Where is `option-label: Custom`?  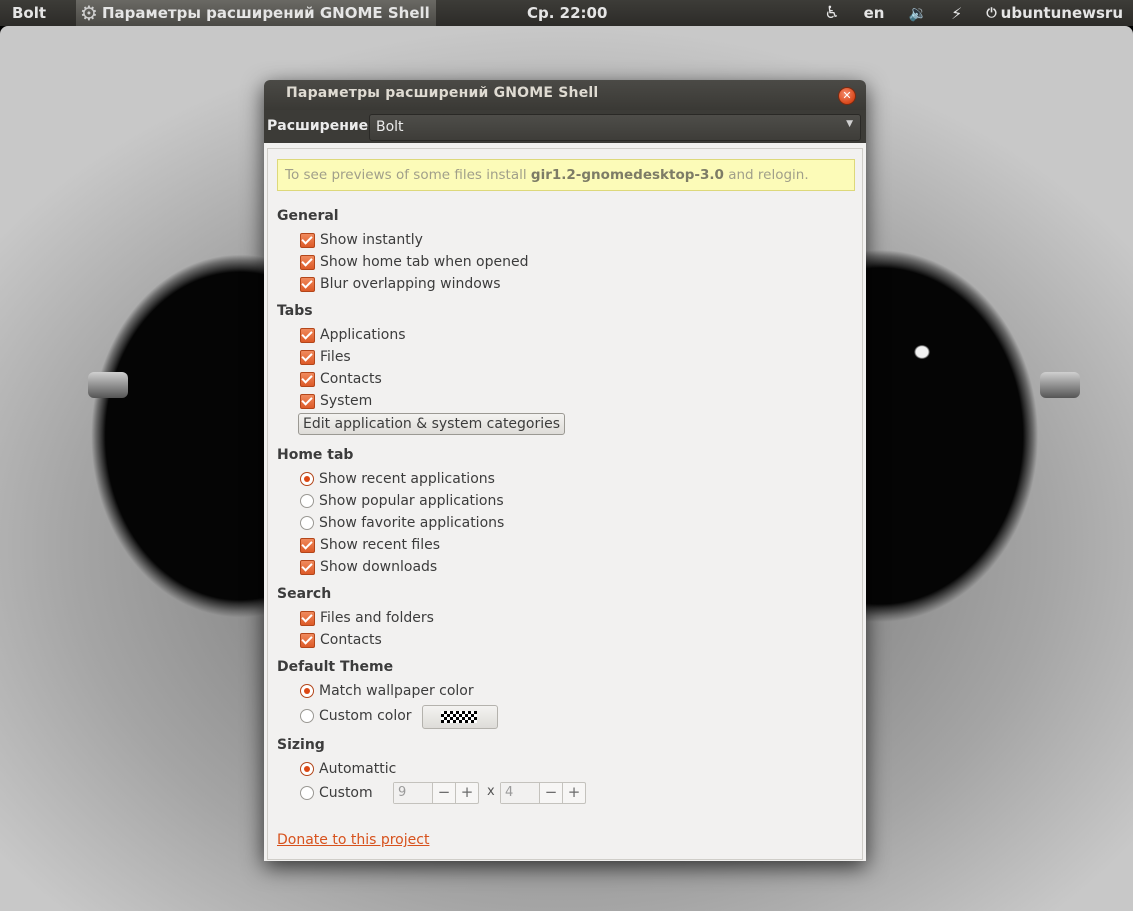
option-label: Custom is located at coordinates (346, 793).